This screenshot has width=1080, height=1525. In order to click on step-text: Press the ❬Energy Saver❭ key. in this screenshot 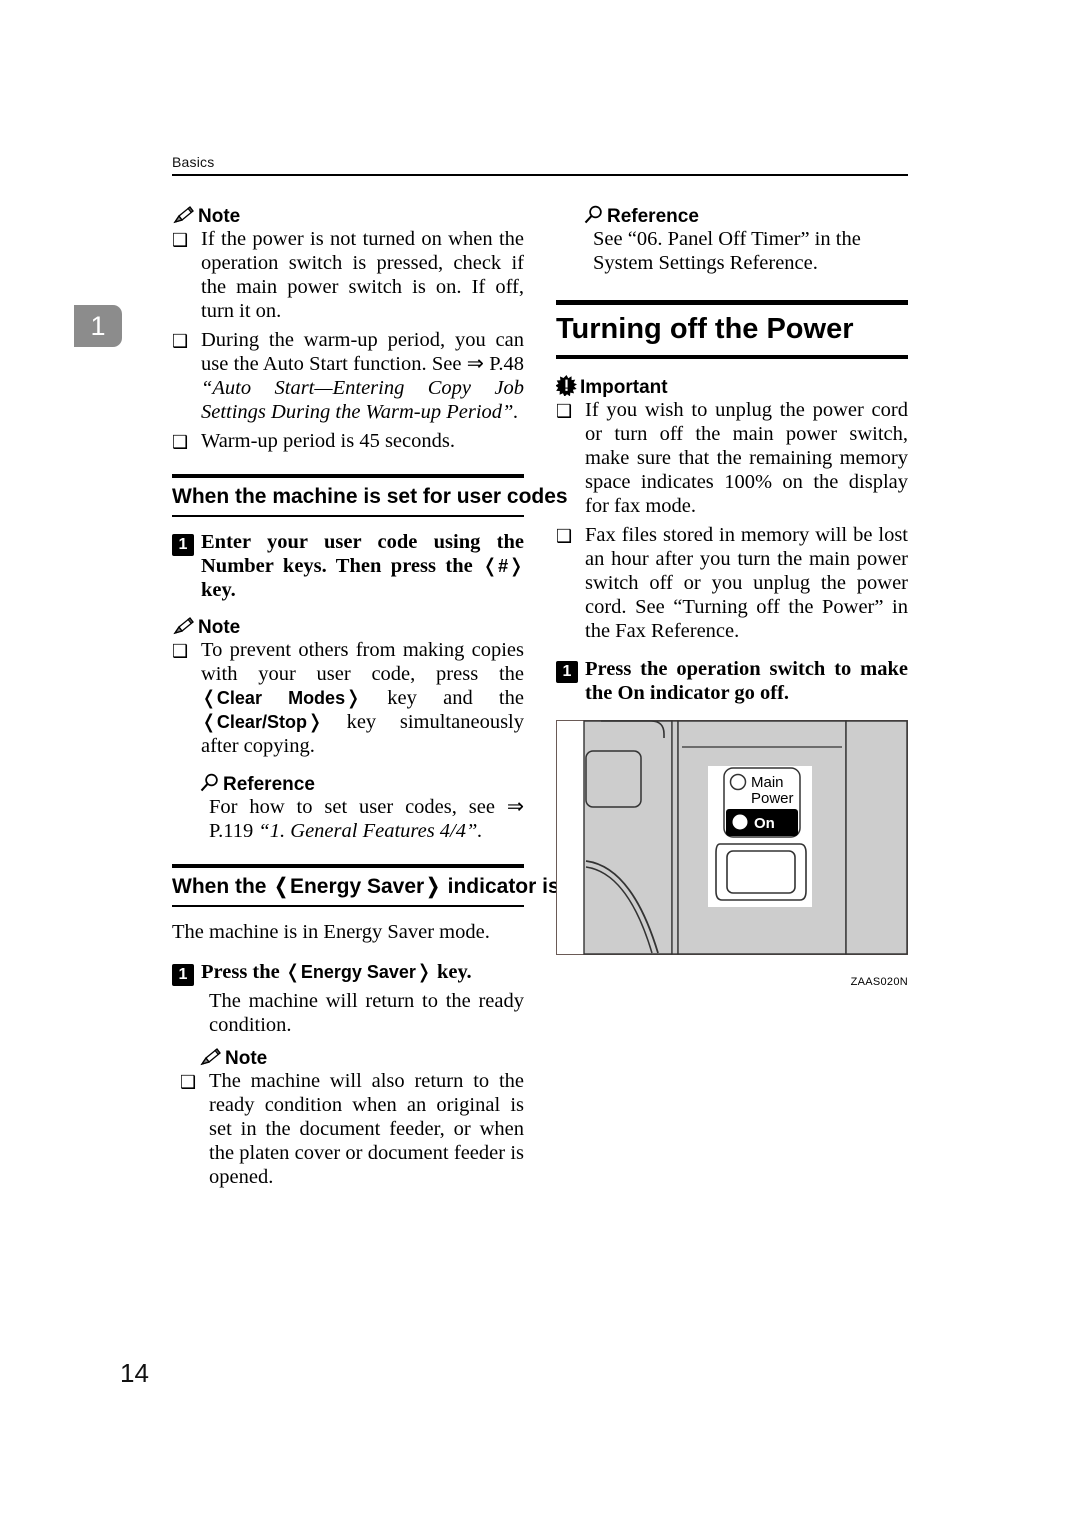, I will do `click(362, 973)`.